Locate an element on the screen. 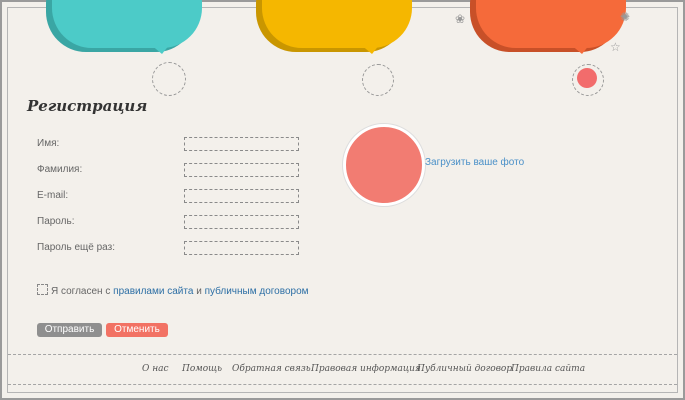 The width and height of the screenshot is (685, 400). cancel-button: Отменить is located at coordinates (137, 330).